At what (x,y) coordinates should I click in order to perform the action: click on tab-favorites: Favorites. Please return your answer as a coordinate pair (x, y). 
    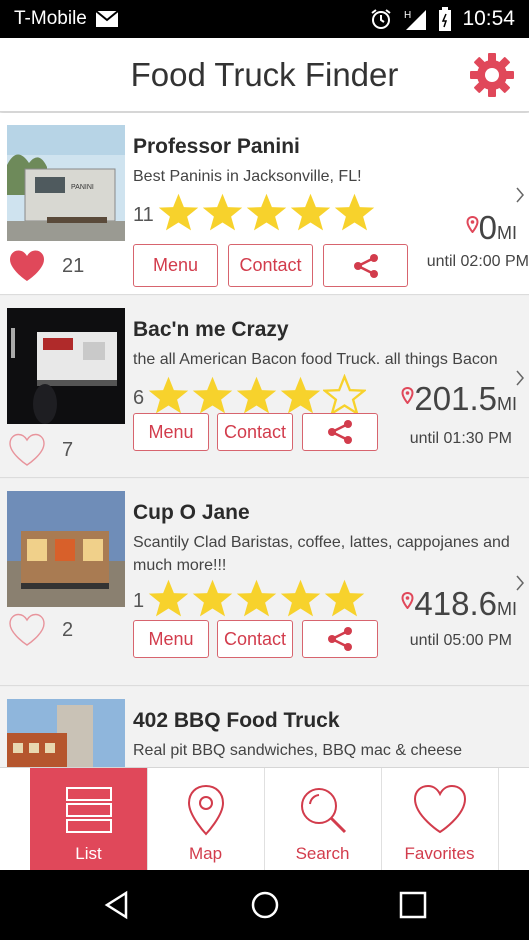
    Looking at the image, I should click on (440, 819).